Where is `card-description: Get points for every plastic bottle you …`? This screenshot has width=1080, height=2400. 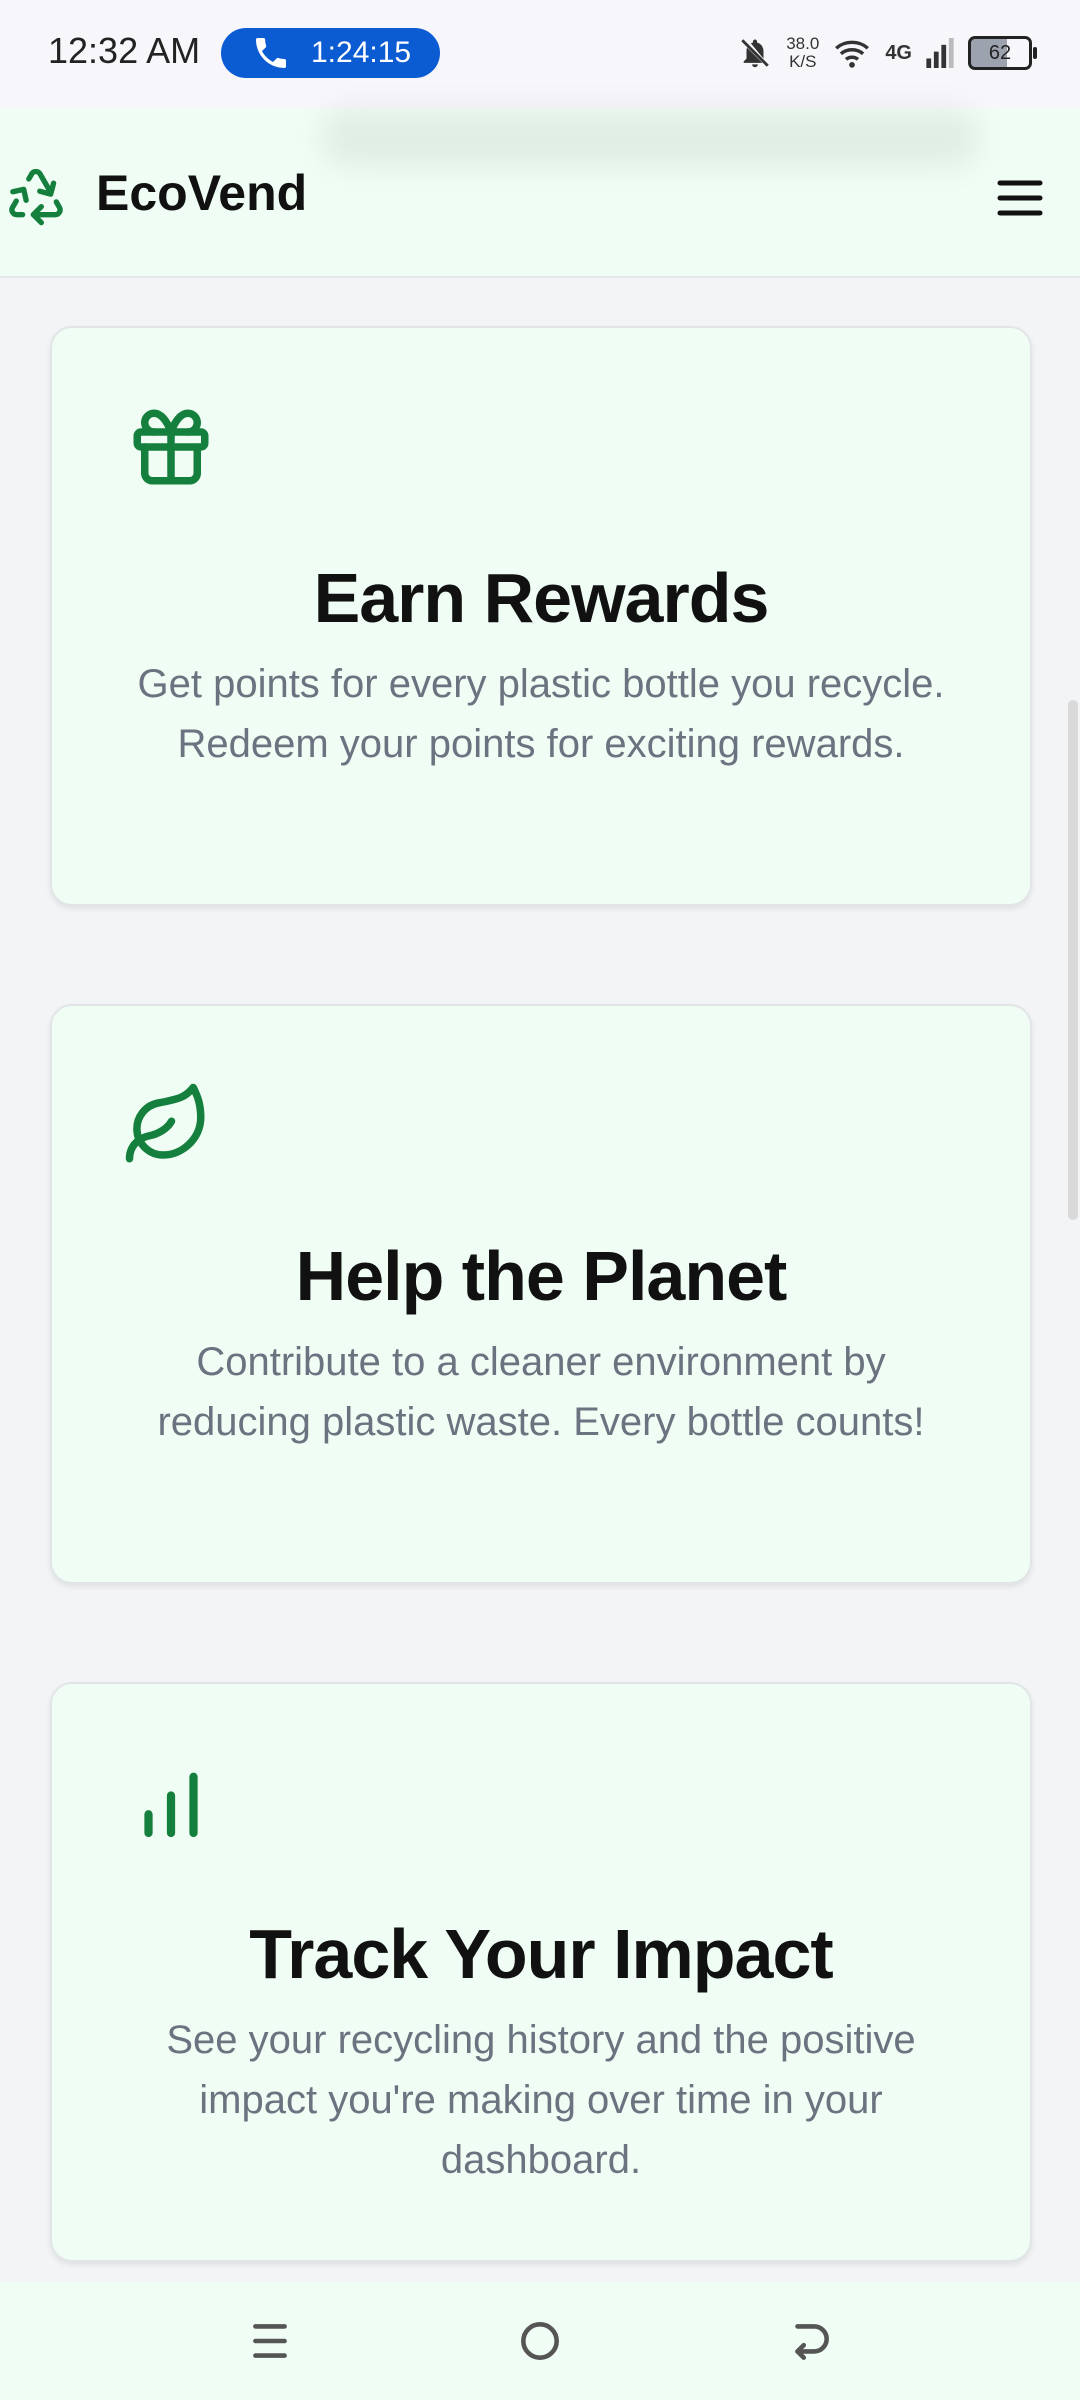 card-description: Get points for every plastic bottle you … is located at coordinates (541, 714).